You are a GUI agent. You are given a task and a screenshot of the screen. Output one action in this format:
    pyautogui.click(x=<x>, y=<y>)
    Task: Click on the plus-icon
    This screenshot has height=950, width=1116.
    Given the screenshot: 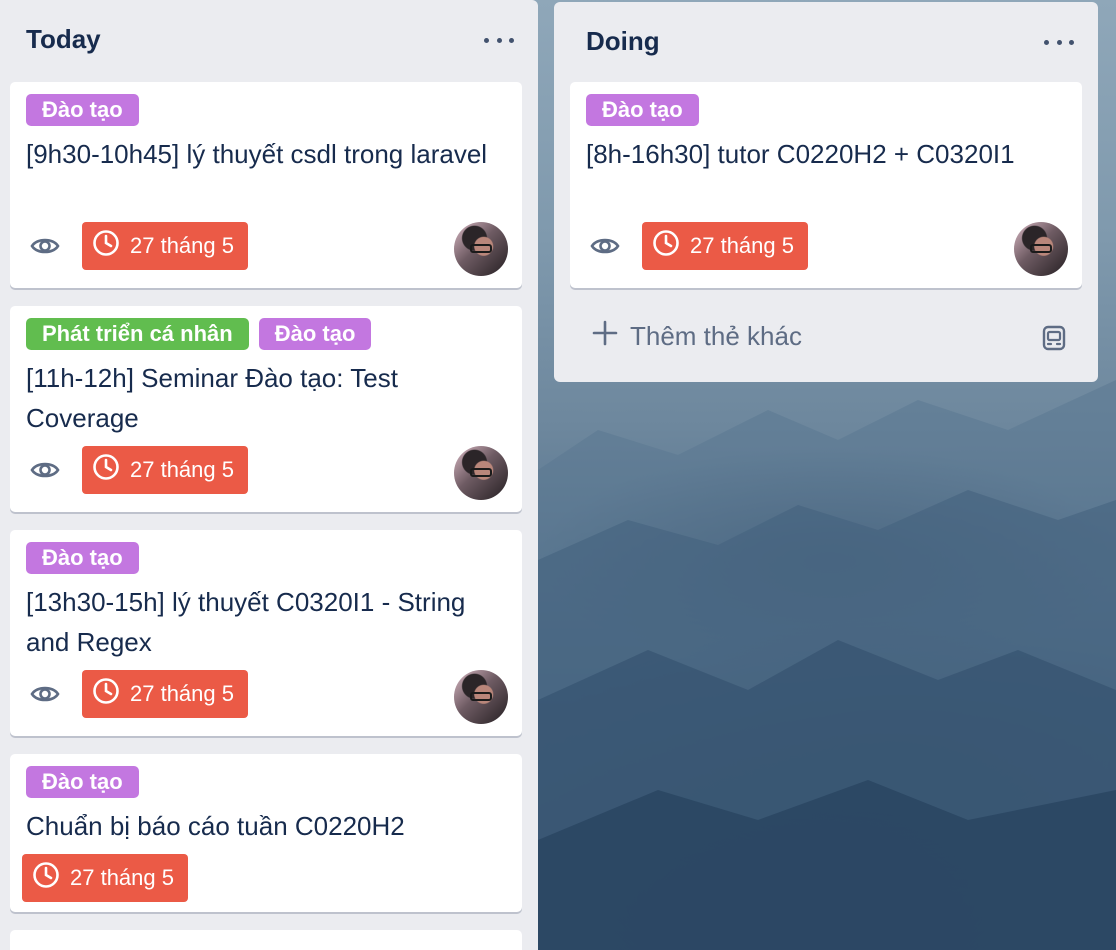 What is the action you would take?
    pyautogui.click(x=605, y=336)
    